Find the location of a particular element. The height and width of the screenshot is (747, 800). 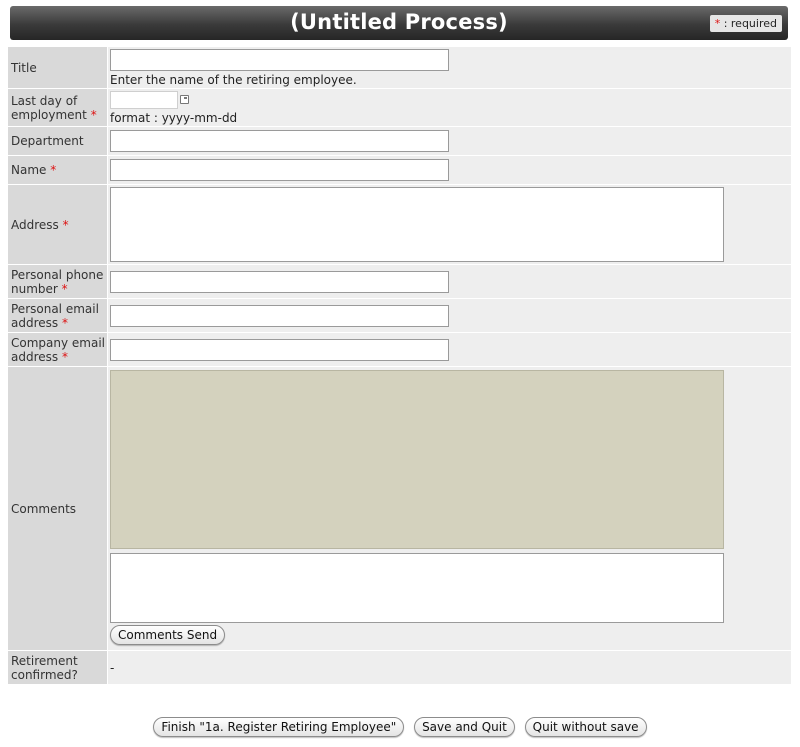

label-department: Department is located at coordinates (57, 141).